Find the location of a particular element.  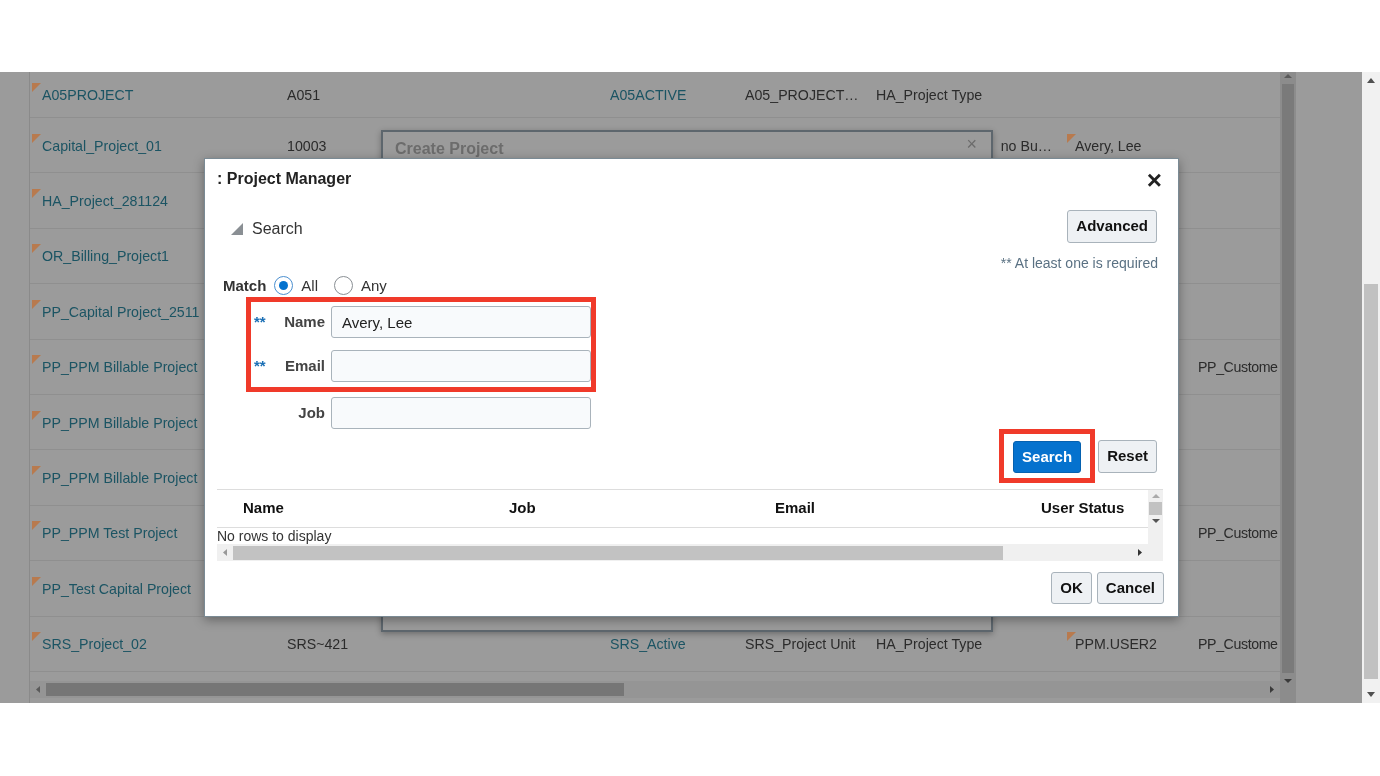

table-cell-text: Avery, Lee is located at coordinates (1108, 146).